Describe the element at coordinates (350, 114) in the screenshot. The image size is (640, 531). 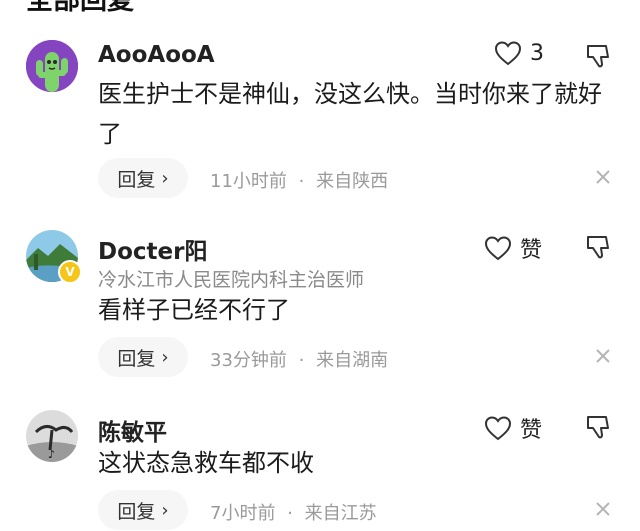
I see `comment-text: 医生护士不是神仙，没这么快。当时你来了就好了` at that location.